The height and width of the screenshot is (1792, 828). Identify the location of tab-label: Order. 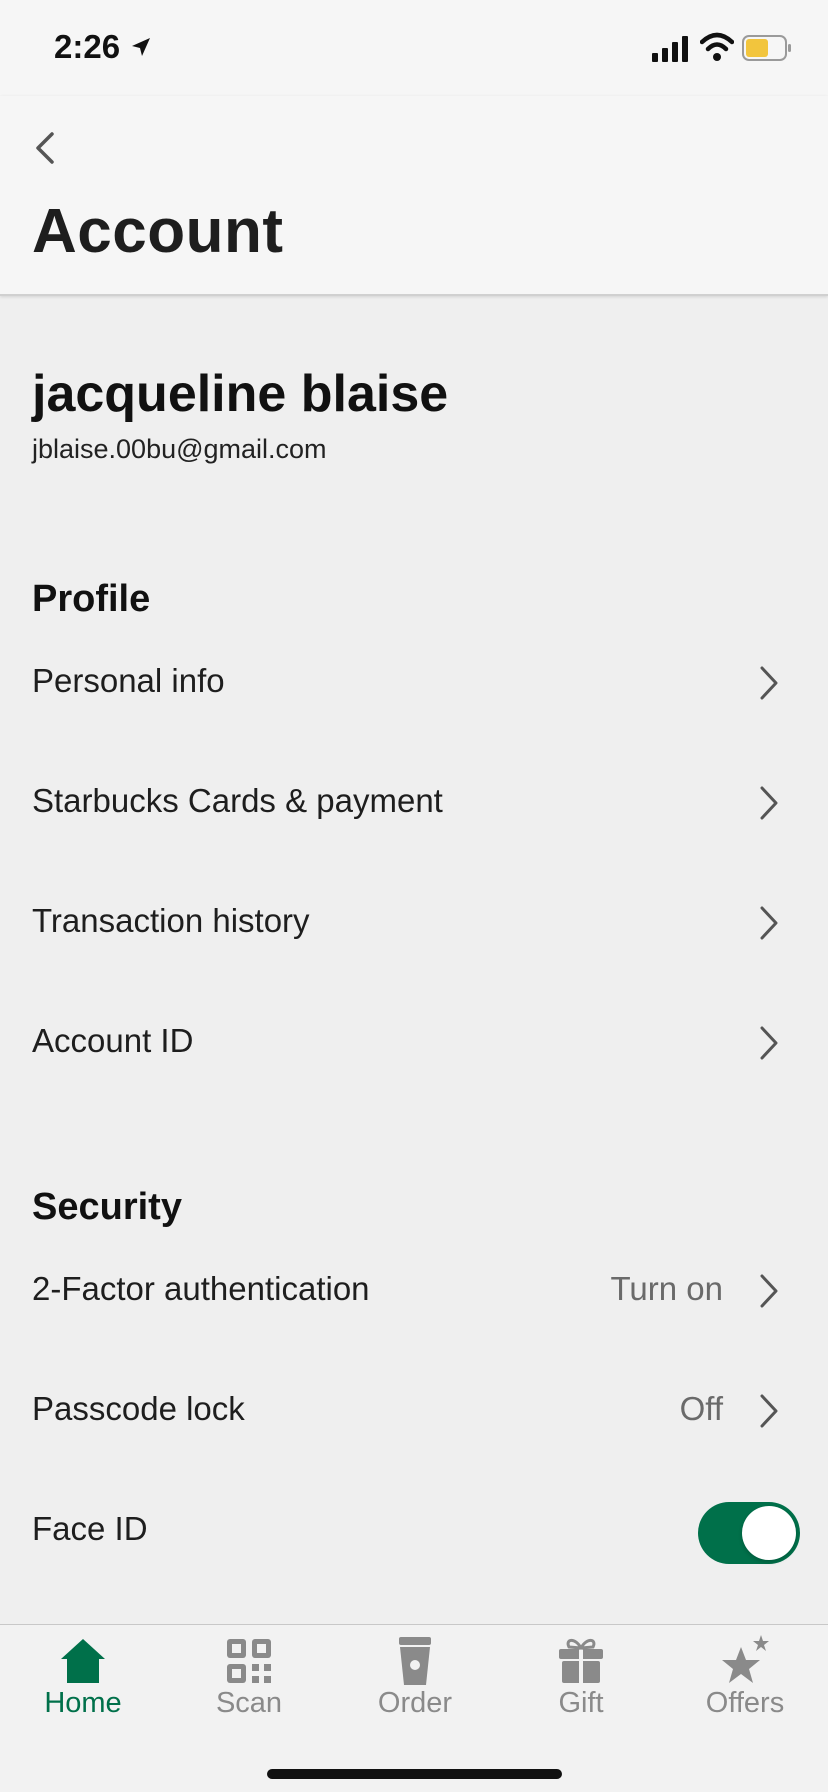
(415, 1703).